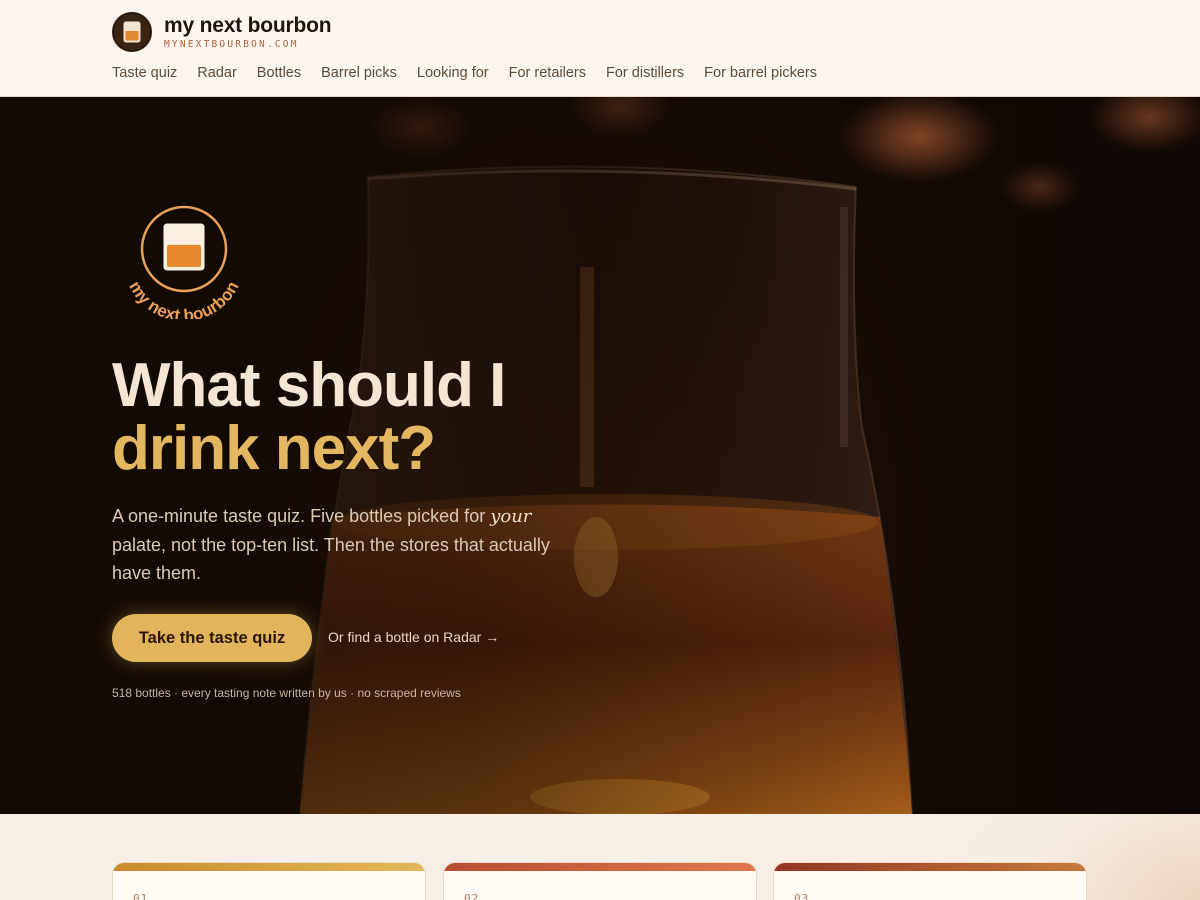 The width and height of the screenshot is (1200, 900). Describe the element at coordinates (184, 262) in the screenshot. I see `brand-badge-logo: my next bourbon` at that location.